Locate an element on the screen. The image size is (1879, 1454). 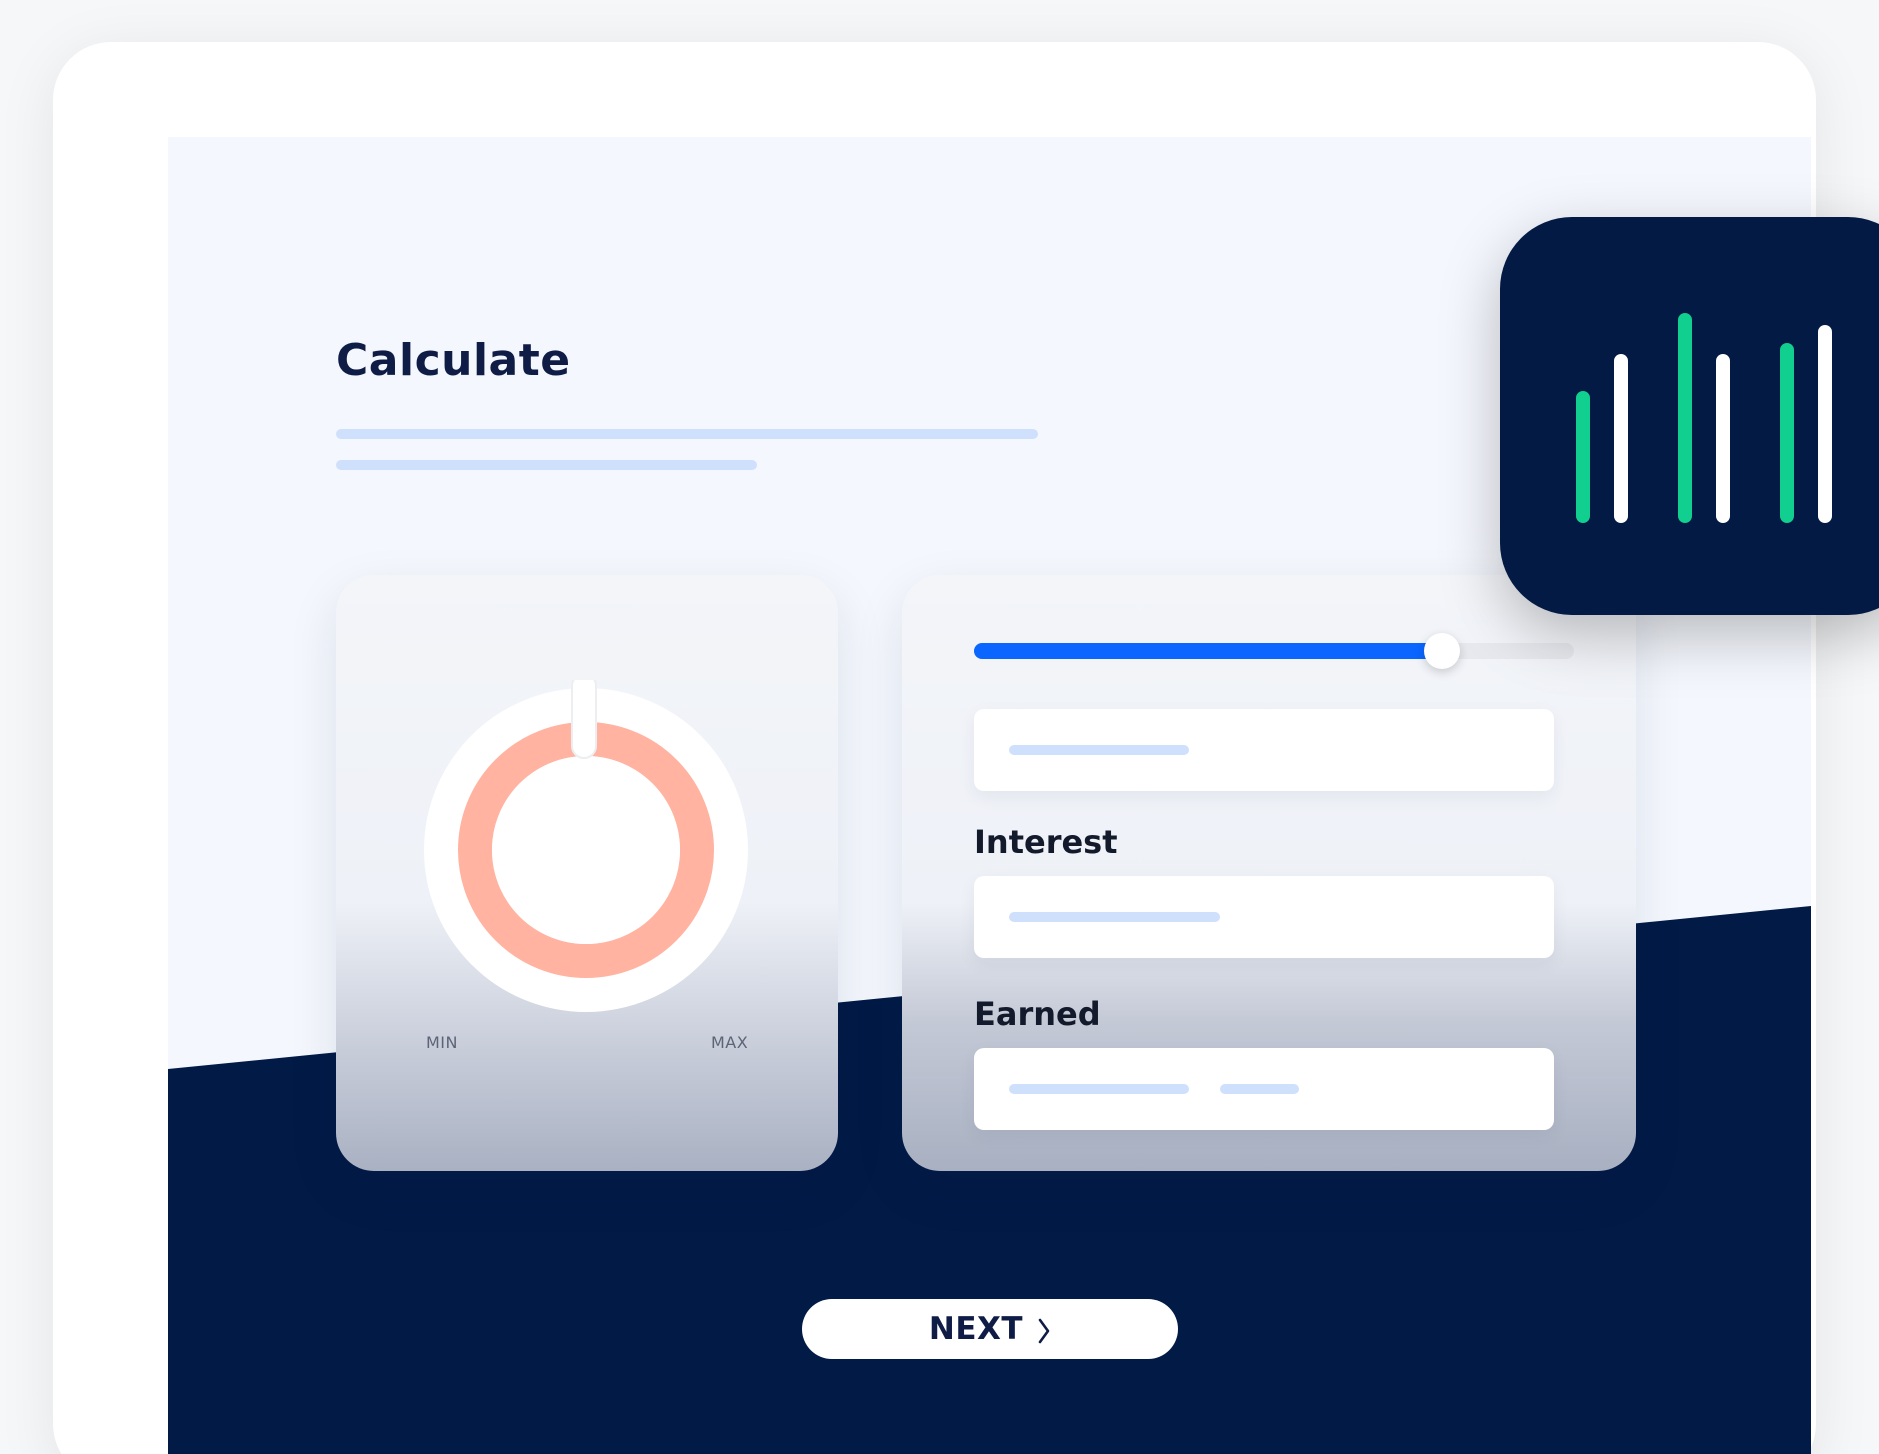
dial-min-label: MIN is located at coordinates (442, 1042).